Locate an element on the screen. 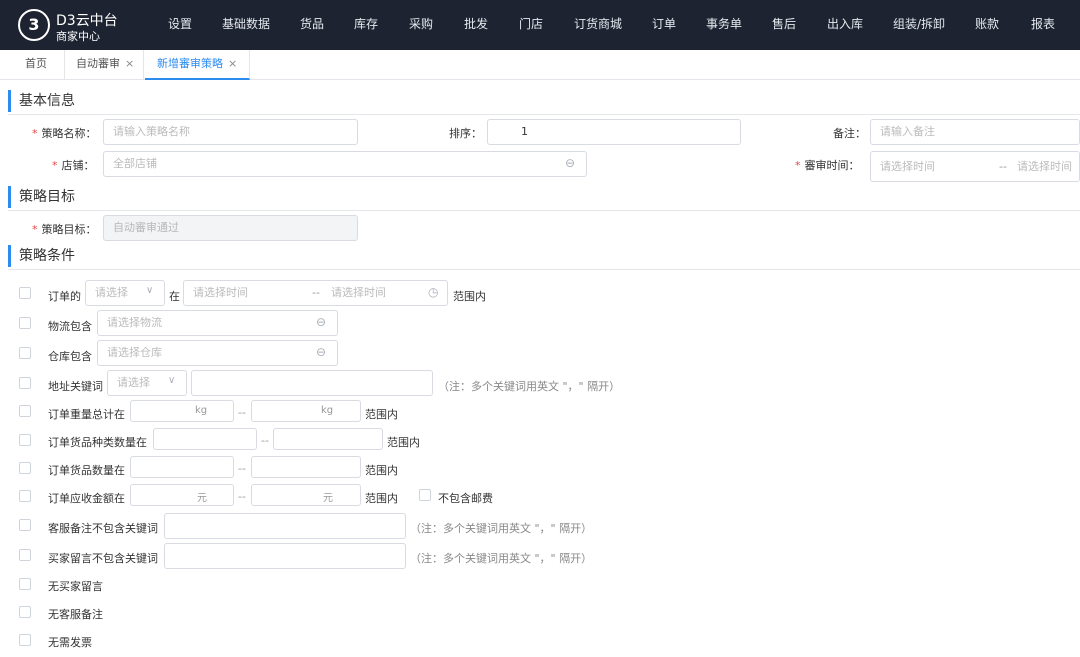 The height and width of the screenshot is (657, 1080). sort-input: 1 is located at coordinates (614, 132).